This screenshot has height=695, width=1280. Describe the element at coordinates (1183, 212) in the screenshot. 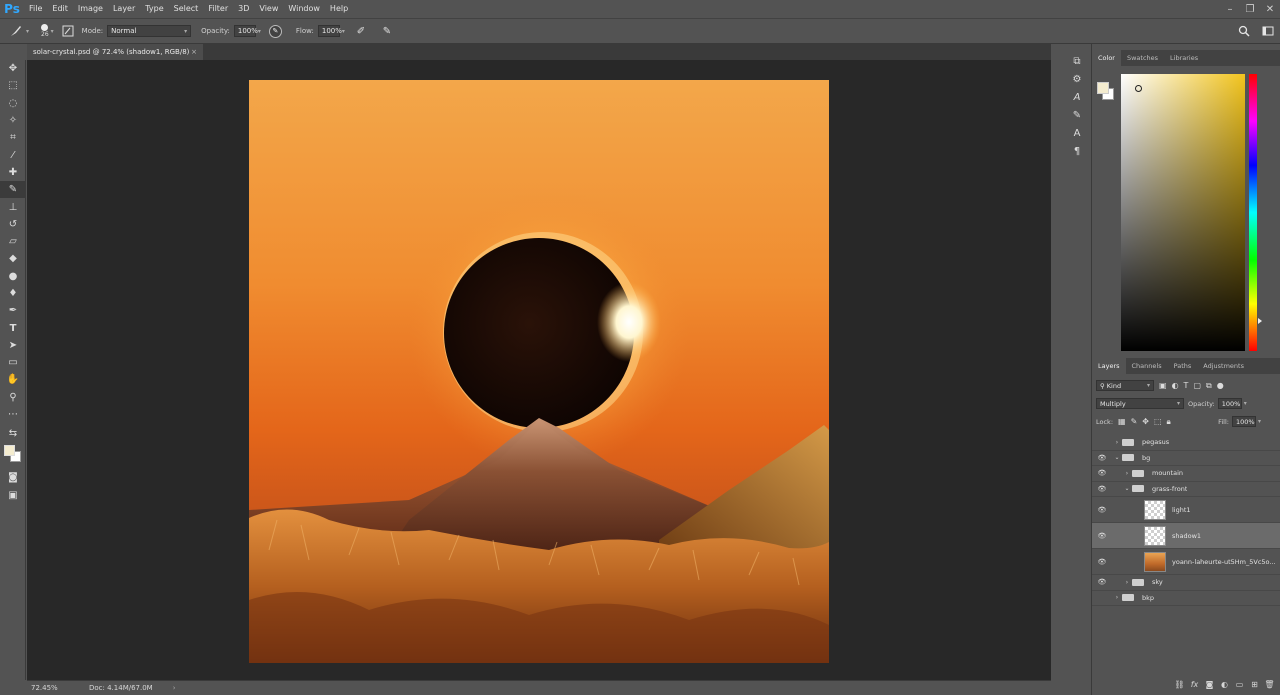

I see `color-picker-field` at that location.